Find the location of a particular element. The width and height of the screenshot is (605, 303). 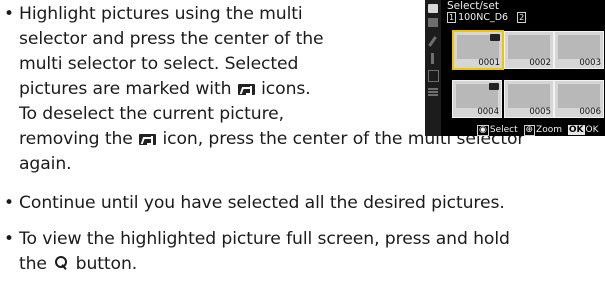

menu-sidebar is located at coordinates (433, 68).